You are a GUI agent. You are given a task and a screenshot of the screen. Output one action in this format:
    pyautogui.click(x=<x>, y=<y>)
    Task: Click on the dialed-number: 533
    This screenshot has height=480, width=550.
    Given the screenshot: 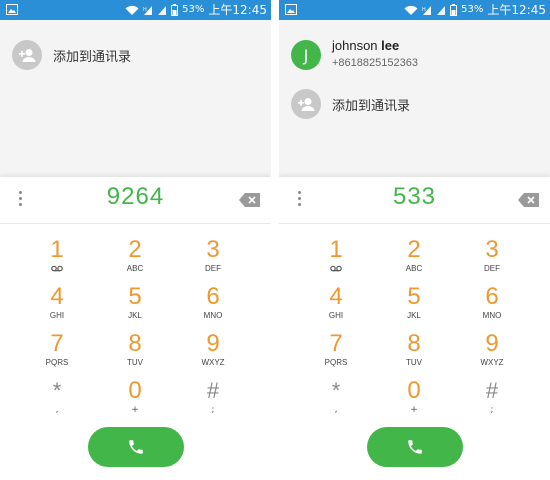 What is the action you would take?
    pyautogui.click(x=414, y=197)
    